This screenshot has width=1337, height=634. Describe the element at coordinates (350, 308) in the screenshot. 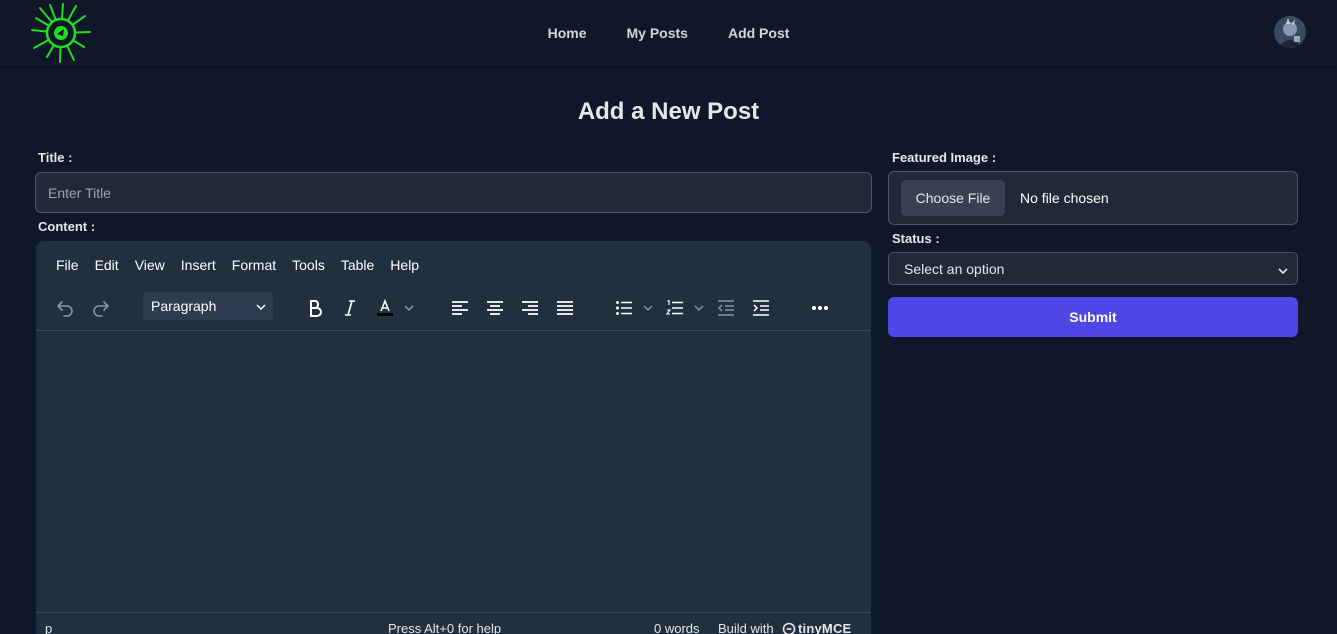

I see `italic-icon` at that location.